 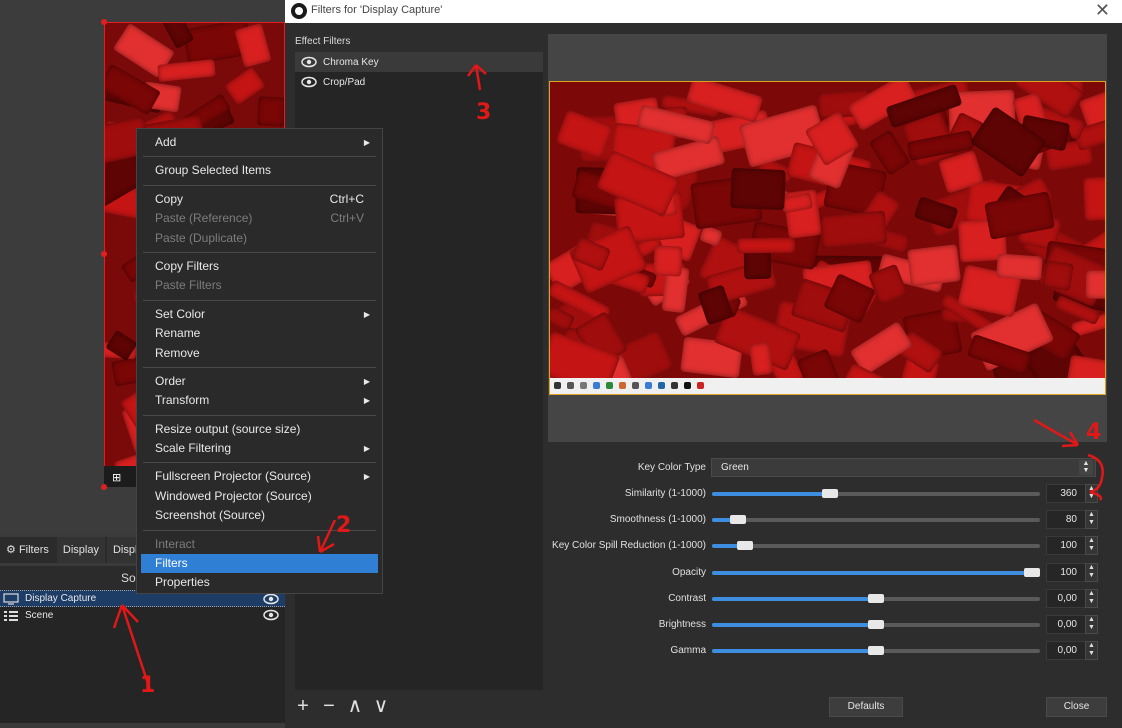 What do you see at coordinates (484, 112) in the screenshot?
I see `annotation-3: 3` at bounding box center [484, 112].